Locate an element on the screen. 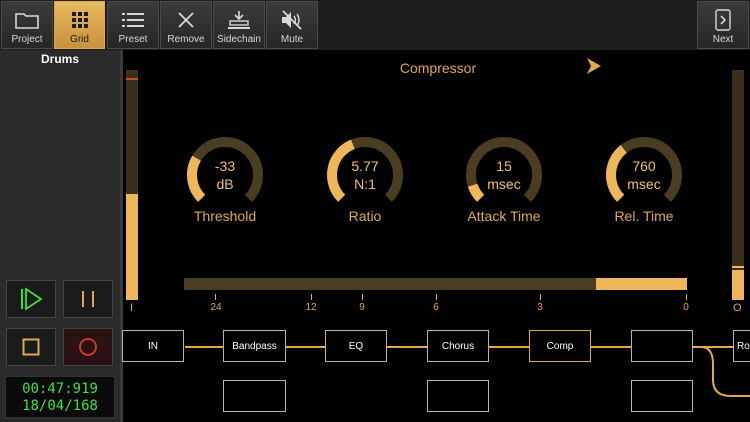 This screenshot has height=422, width=750. project-label: Project is located at coordinates (27, 39).